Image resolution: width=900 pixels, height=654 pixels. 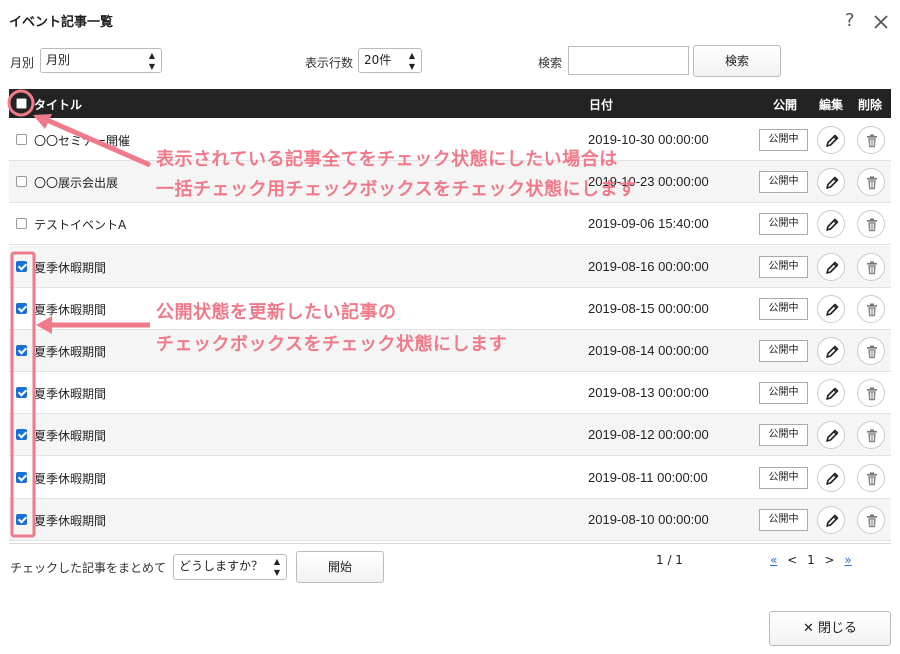 I want to click on annotation-select-rows-line2: チェックボックスをチェック状態にします, so click(x=331, y=344).